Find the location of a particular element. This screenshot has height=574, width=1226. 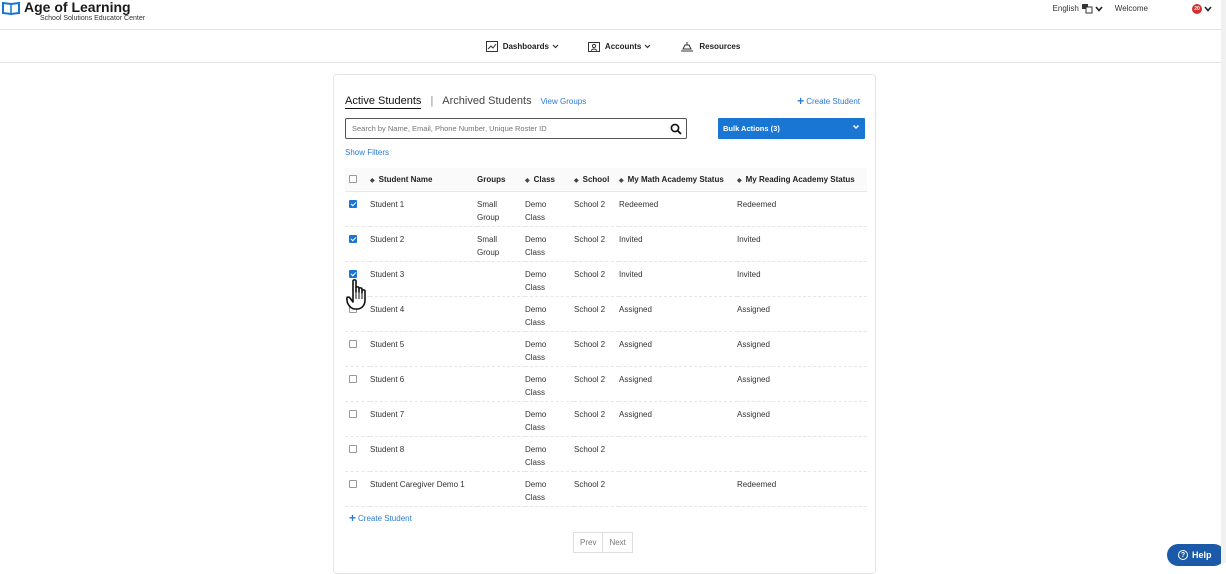

table-row: Student 8 Demo Class School 2 is located at coordinates (606, 454).